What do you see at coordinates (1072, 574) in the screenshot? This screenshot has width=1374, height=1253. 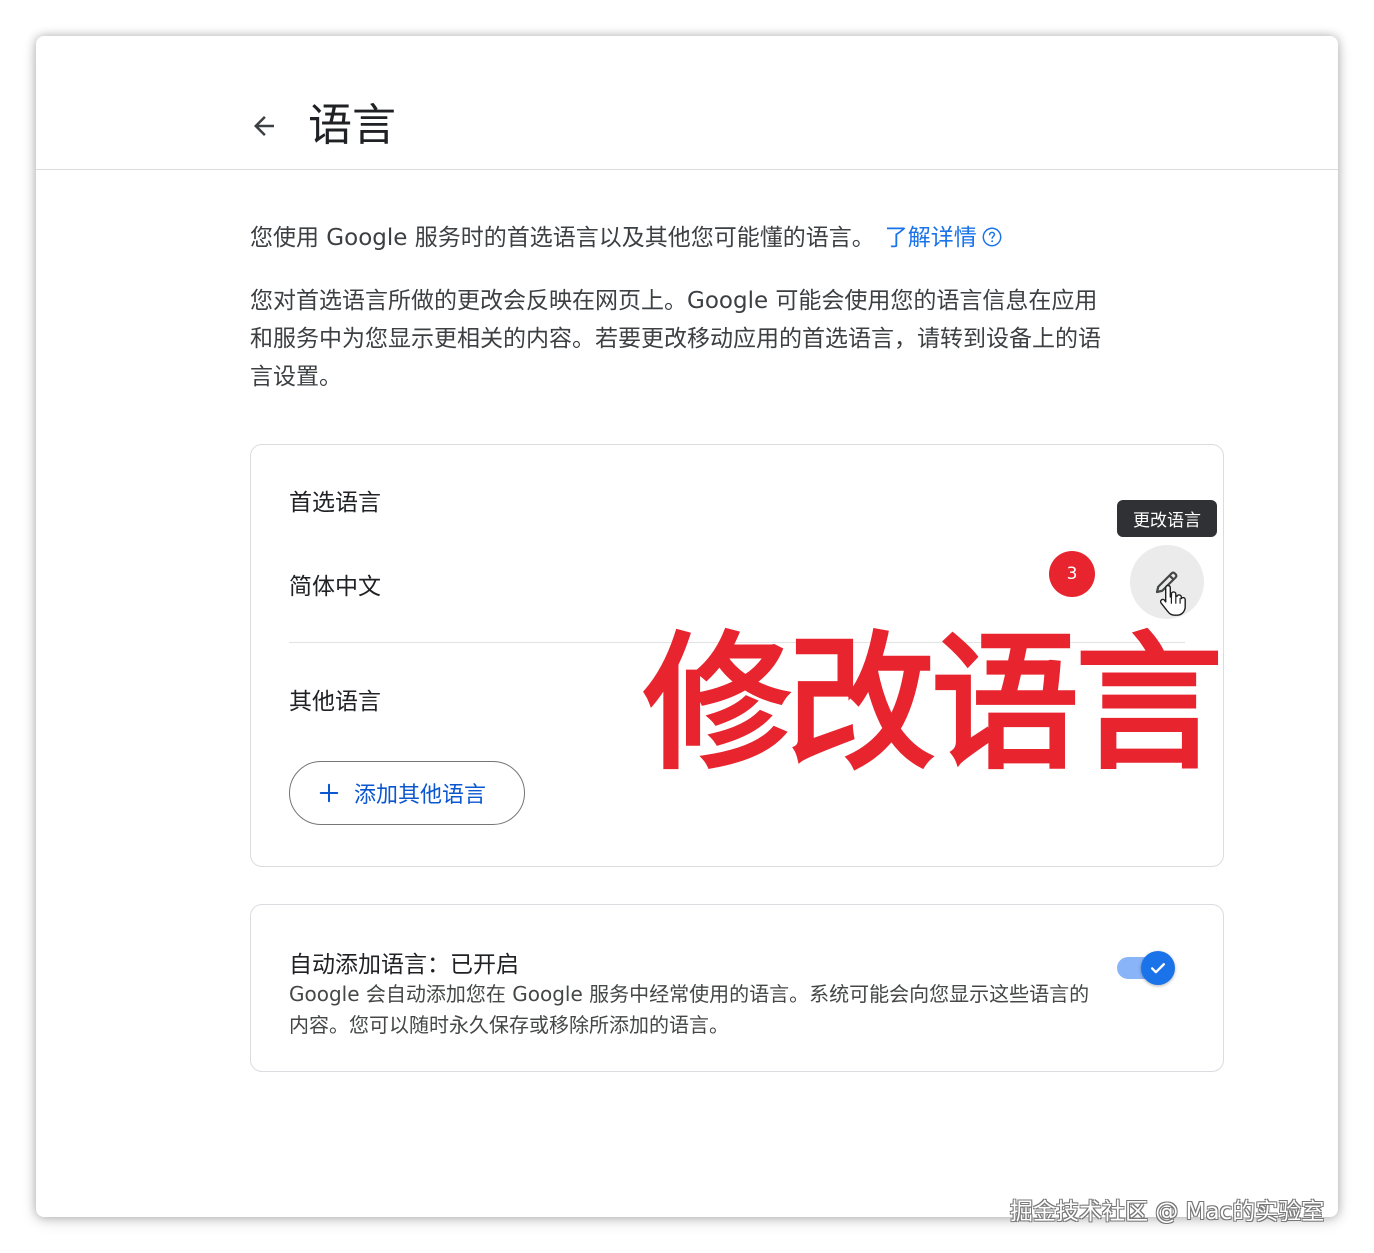 I see `step-badge: 3` at bounding box center [1072, 574].